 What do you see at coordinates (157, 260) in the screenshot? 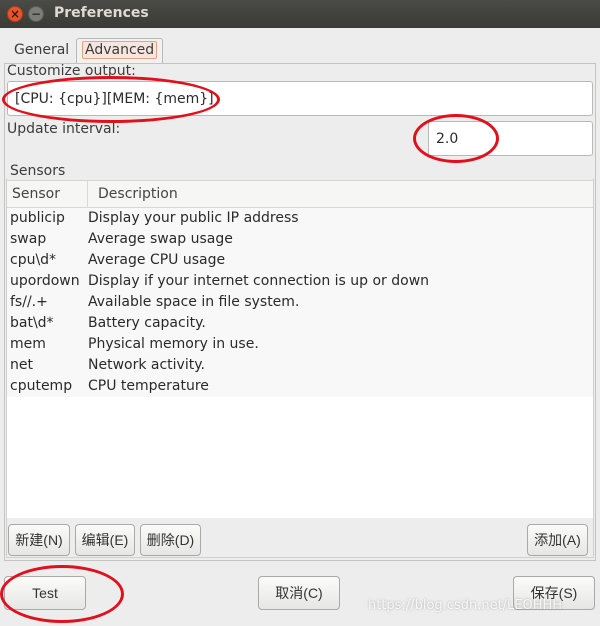
I see `description-cell: Average CPU usage` at bounding box center [157, 260].